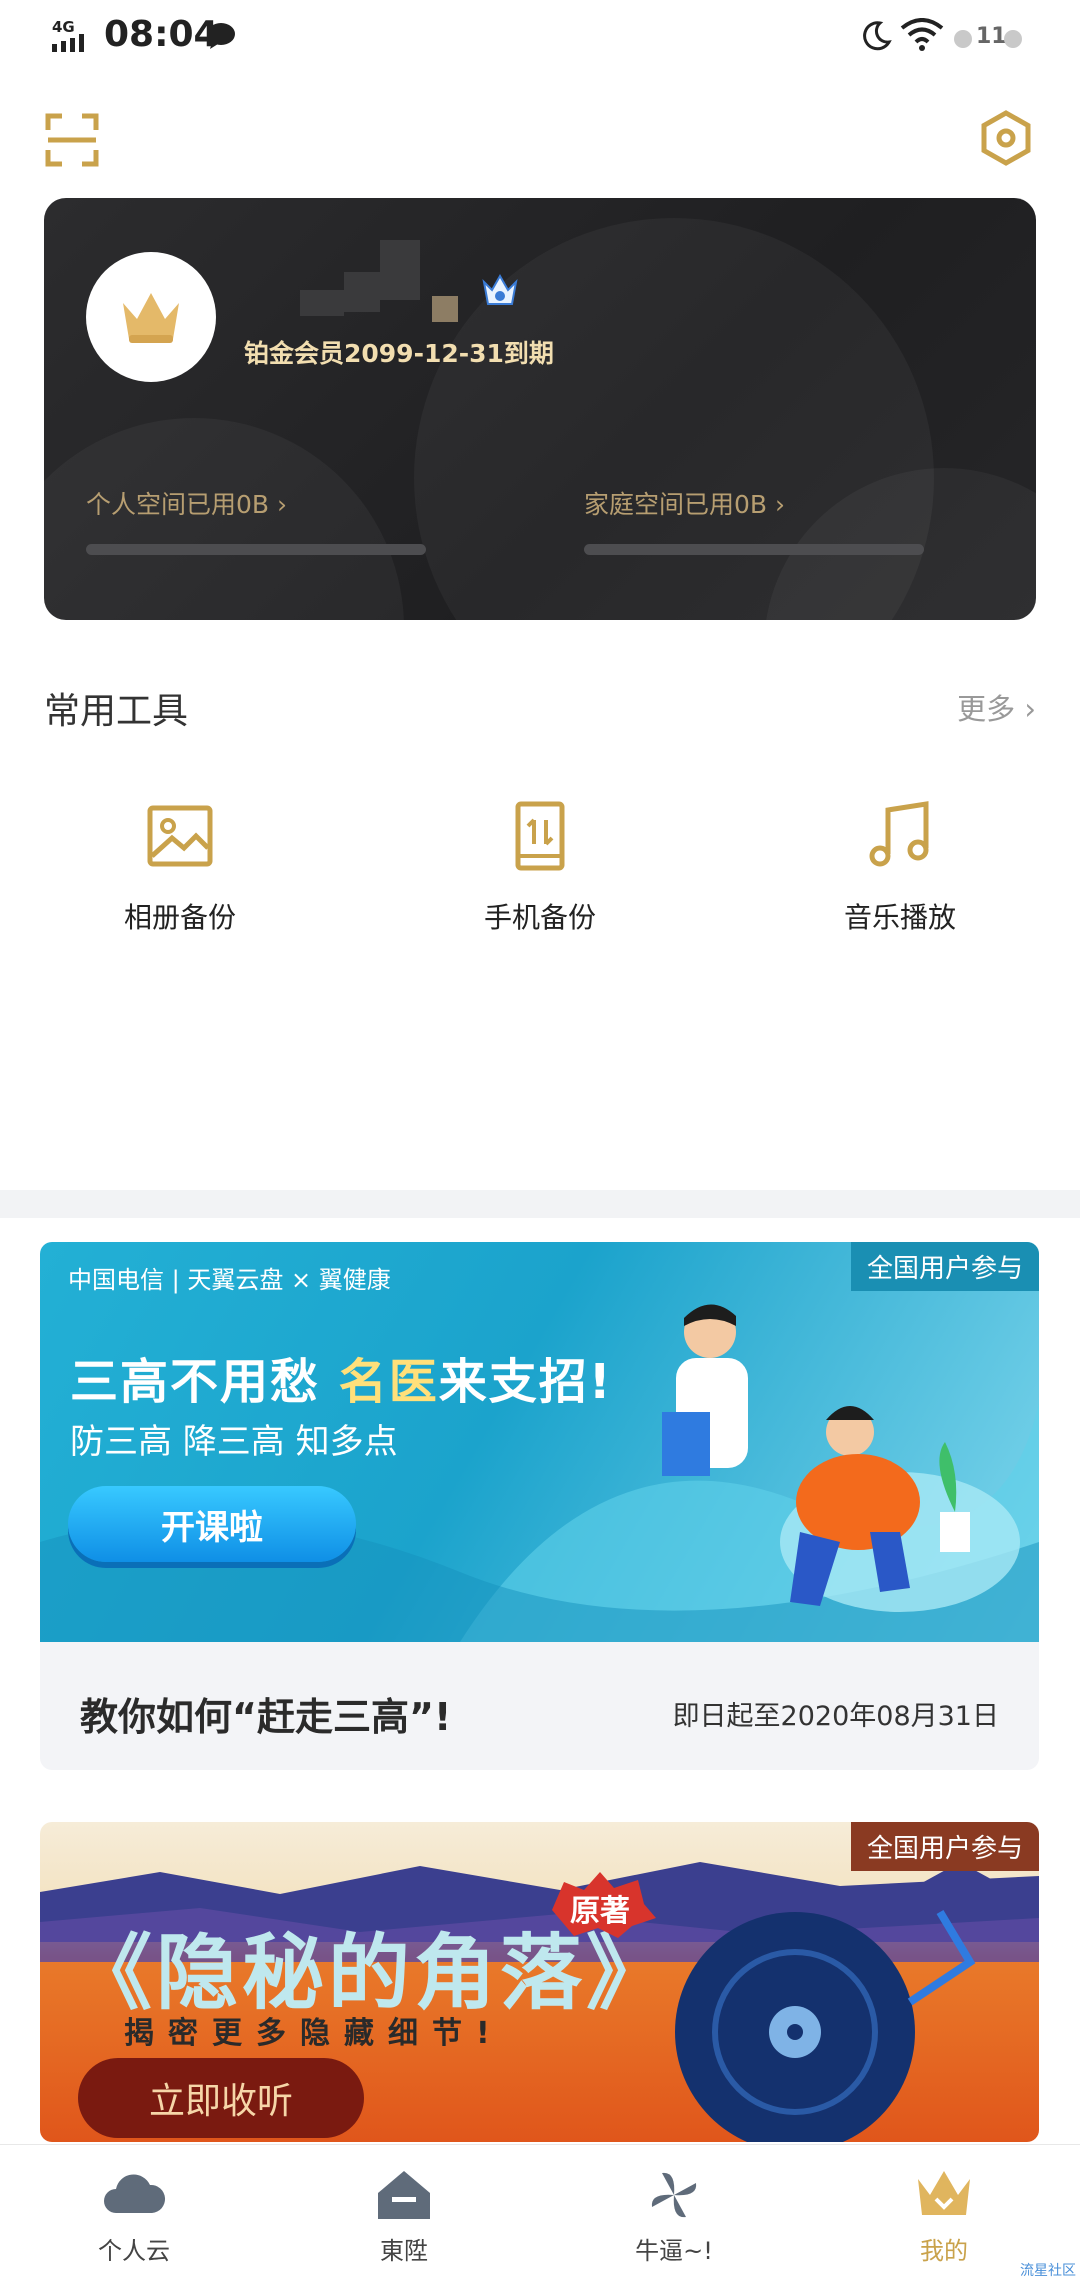 Image resolution: width=1080 pixels, height=2280 pixels. I want to click on battery-level: 11, so click(991, 36).